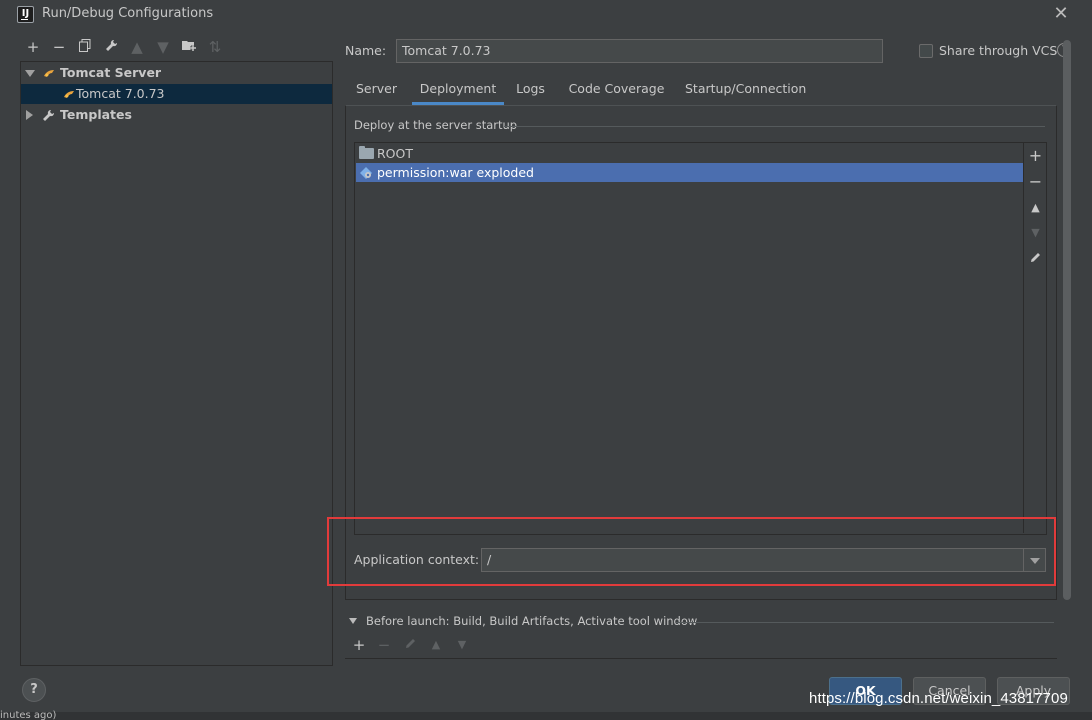  I want to click on name-label: Name:, so click(366, 50).